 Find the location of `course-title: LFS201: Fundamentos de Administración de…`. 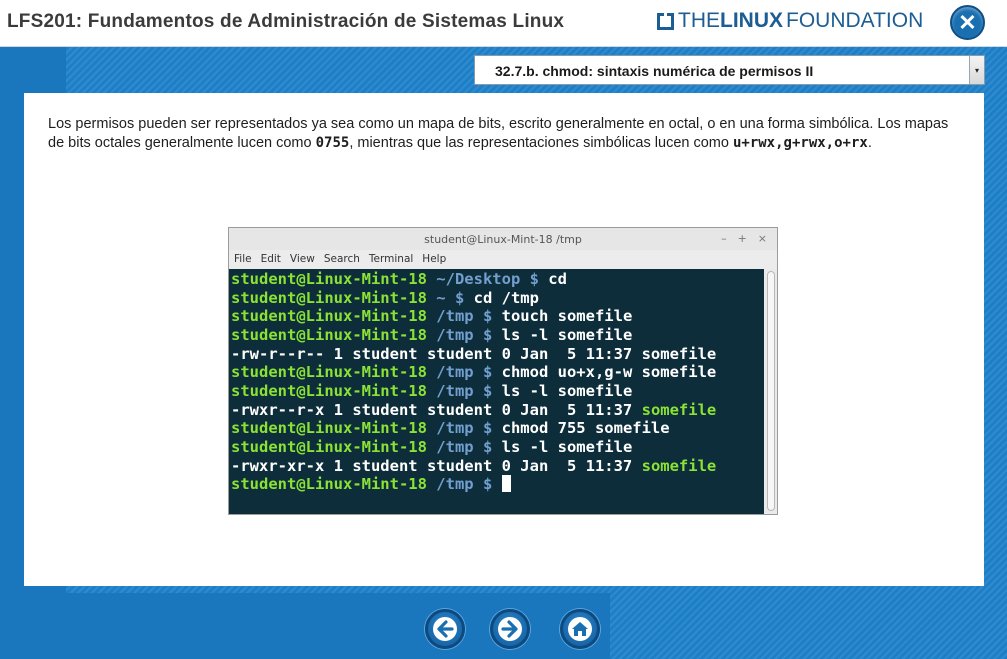

course-title: LFS201: Fundamentos de Administración de… is located at coordinates (286, 21).